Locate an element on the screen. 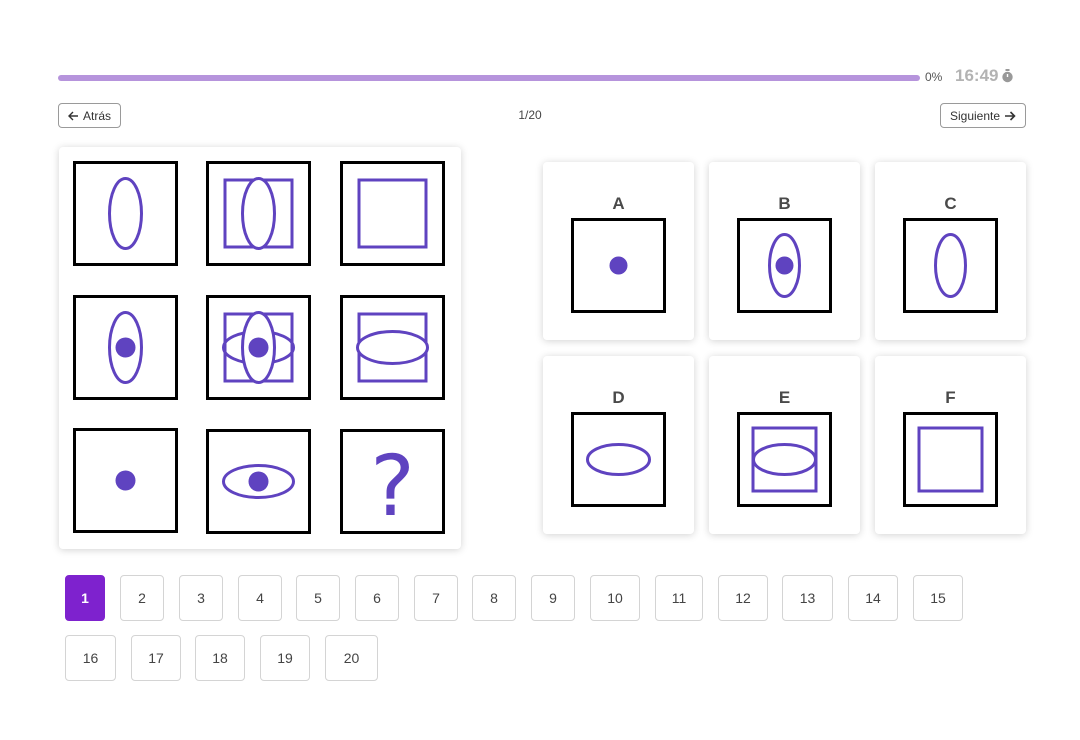 The width and height of the screenshot is (1080, 740). next-button: Siguiente is located at coordinates (983, 115).